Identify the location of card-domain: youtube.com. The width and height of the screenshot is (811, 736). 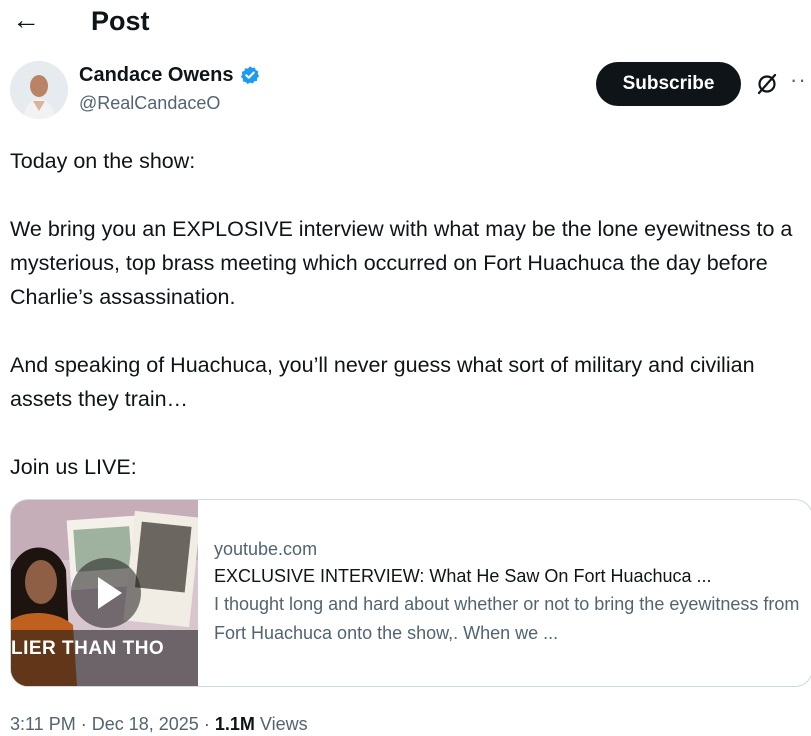
(266, 549).